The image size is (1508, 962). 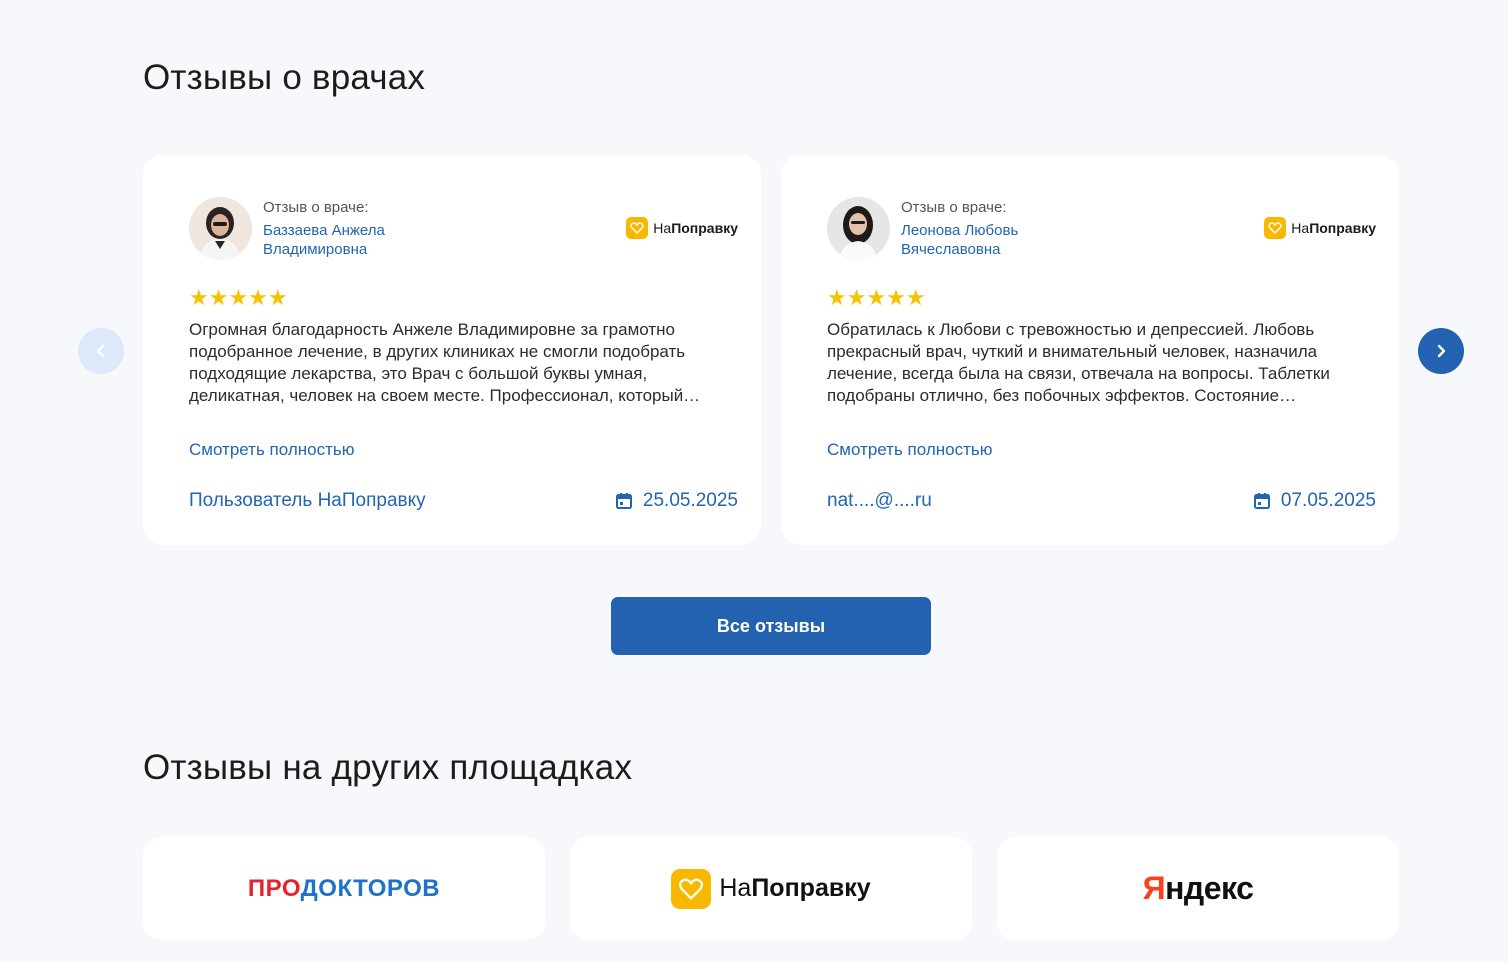 What do you see at coordinates (1154, 888) in the screenshot?
I see `yandex-logo-first: Я` at bounding box center [1154, 888].